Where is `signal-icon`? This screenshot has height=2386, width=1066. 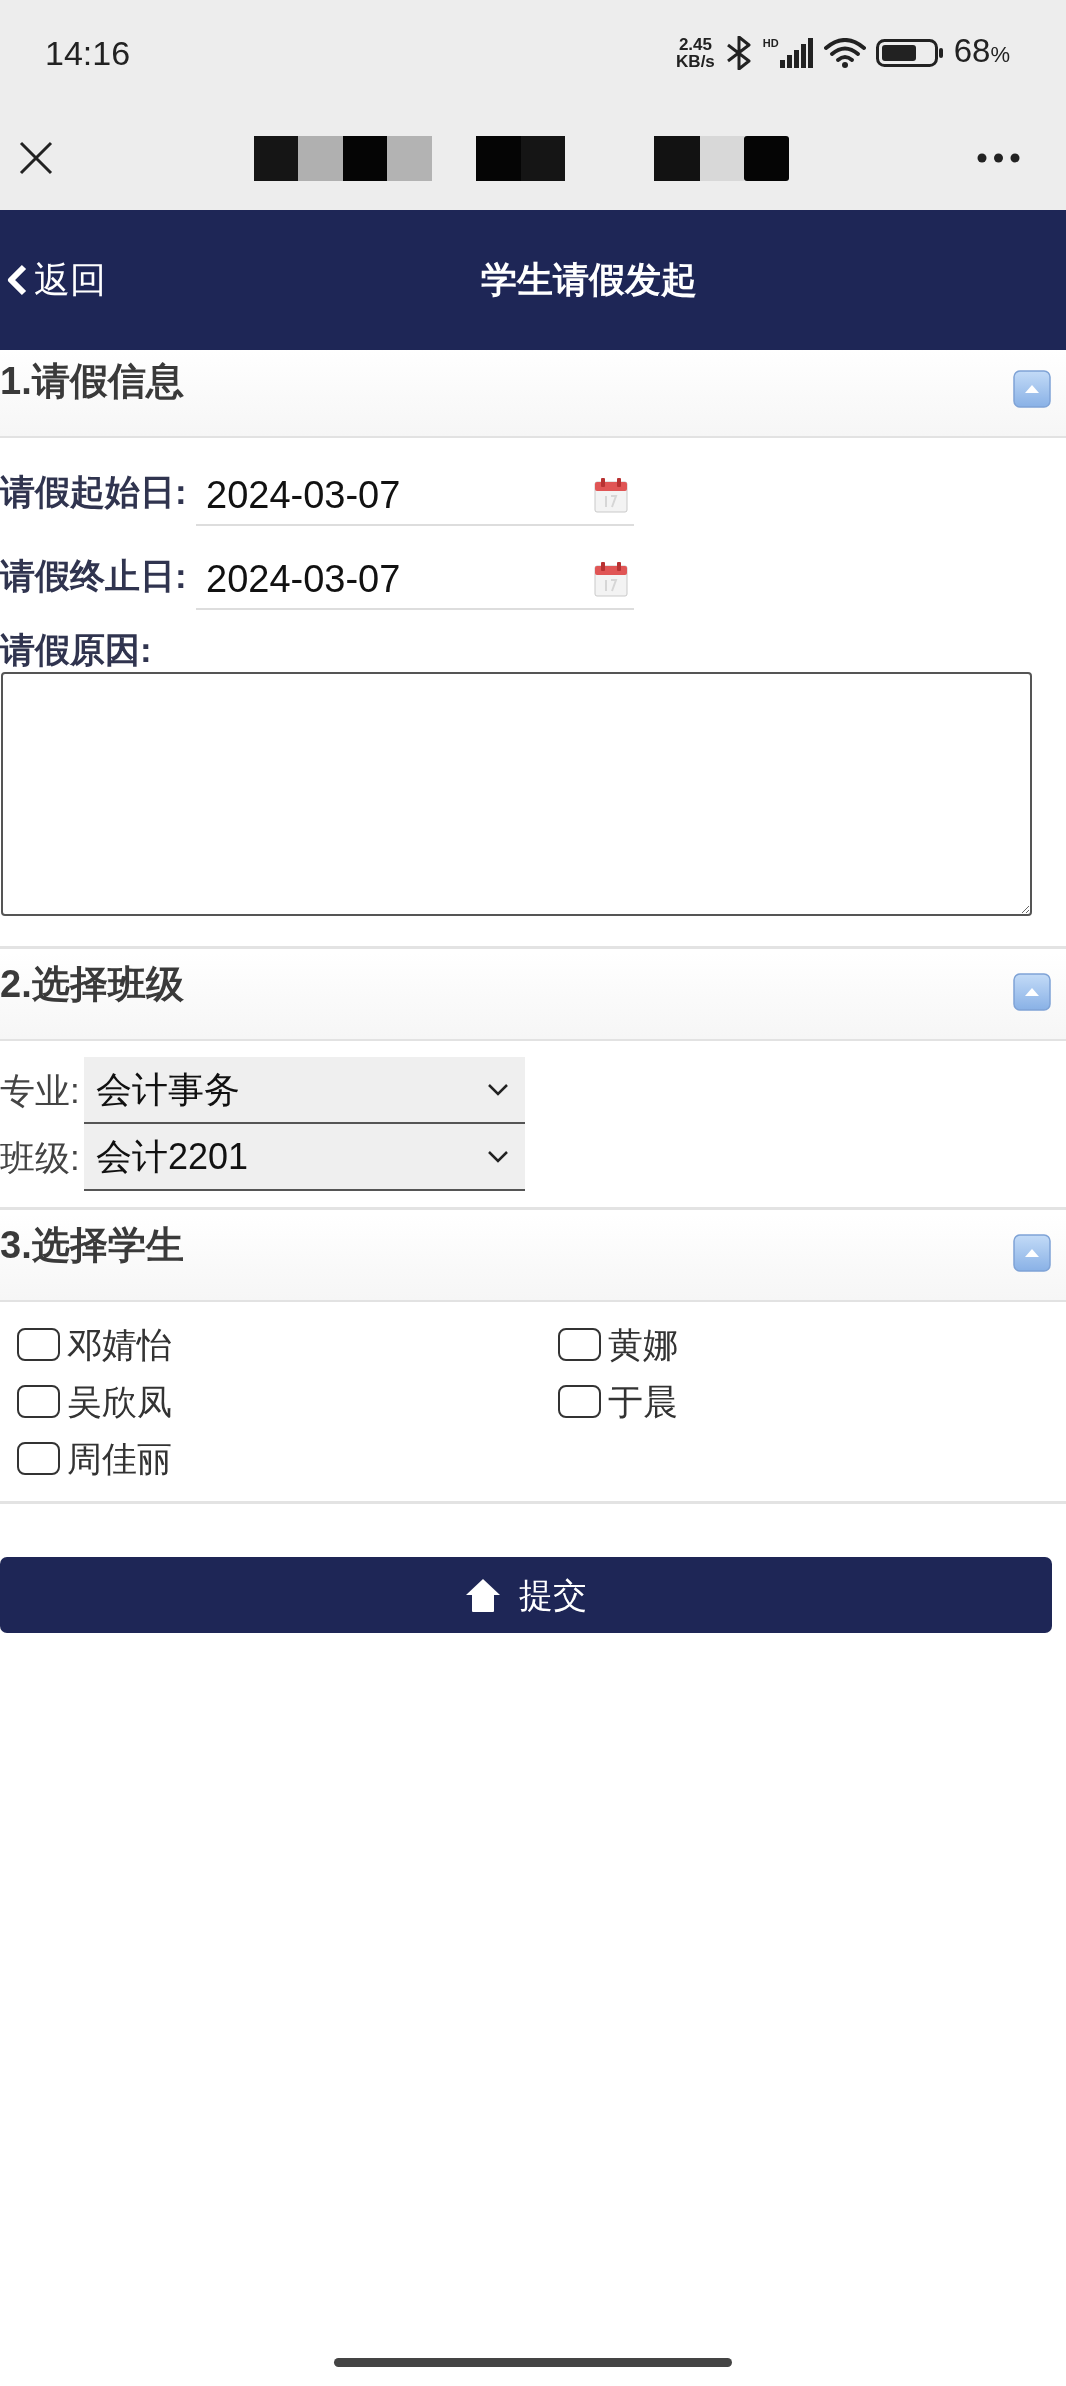 signal-icon is located at coordinates (796, 53).